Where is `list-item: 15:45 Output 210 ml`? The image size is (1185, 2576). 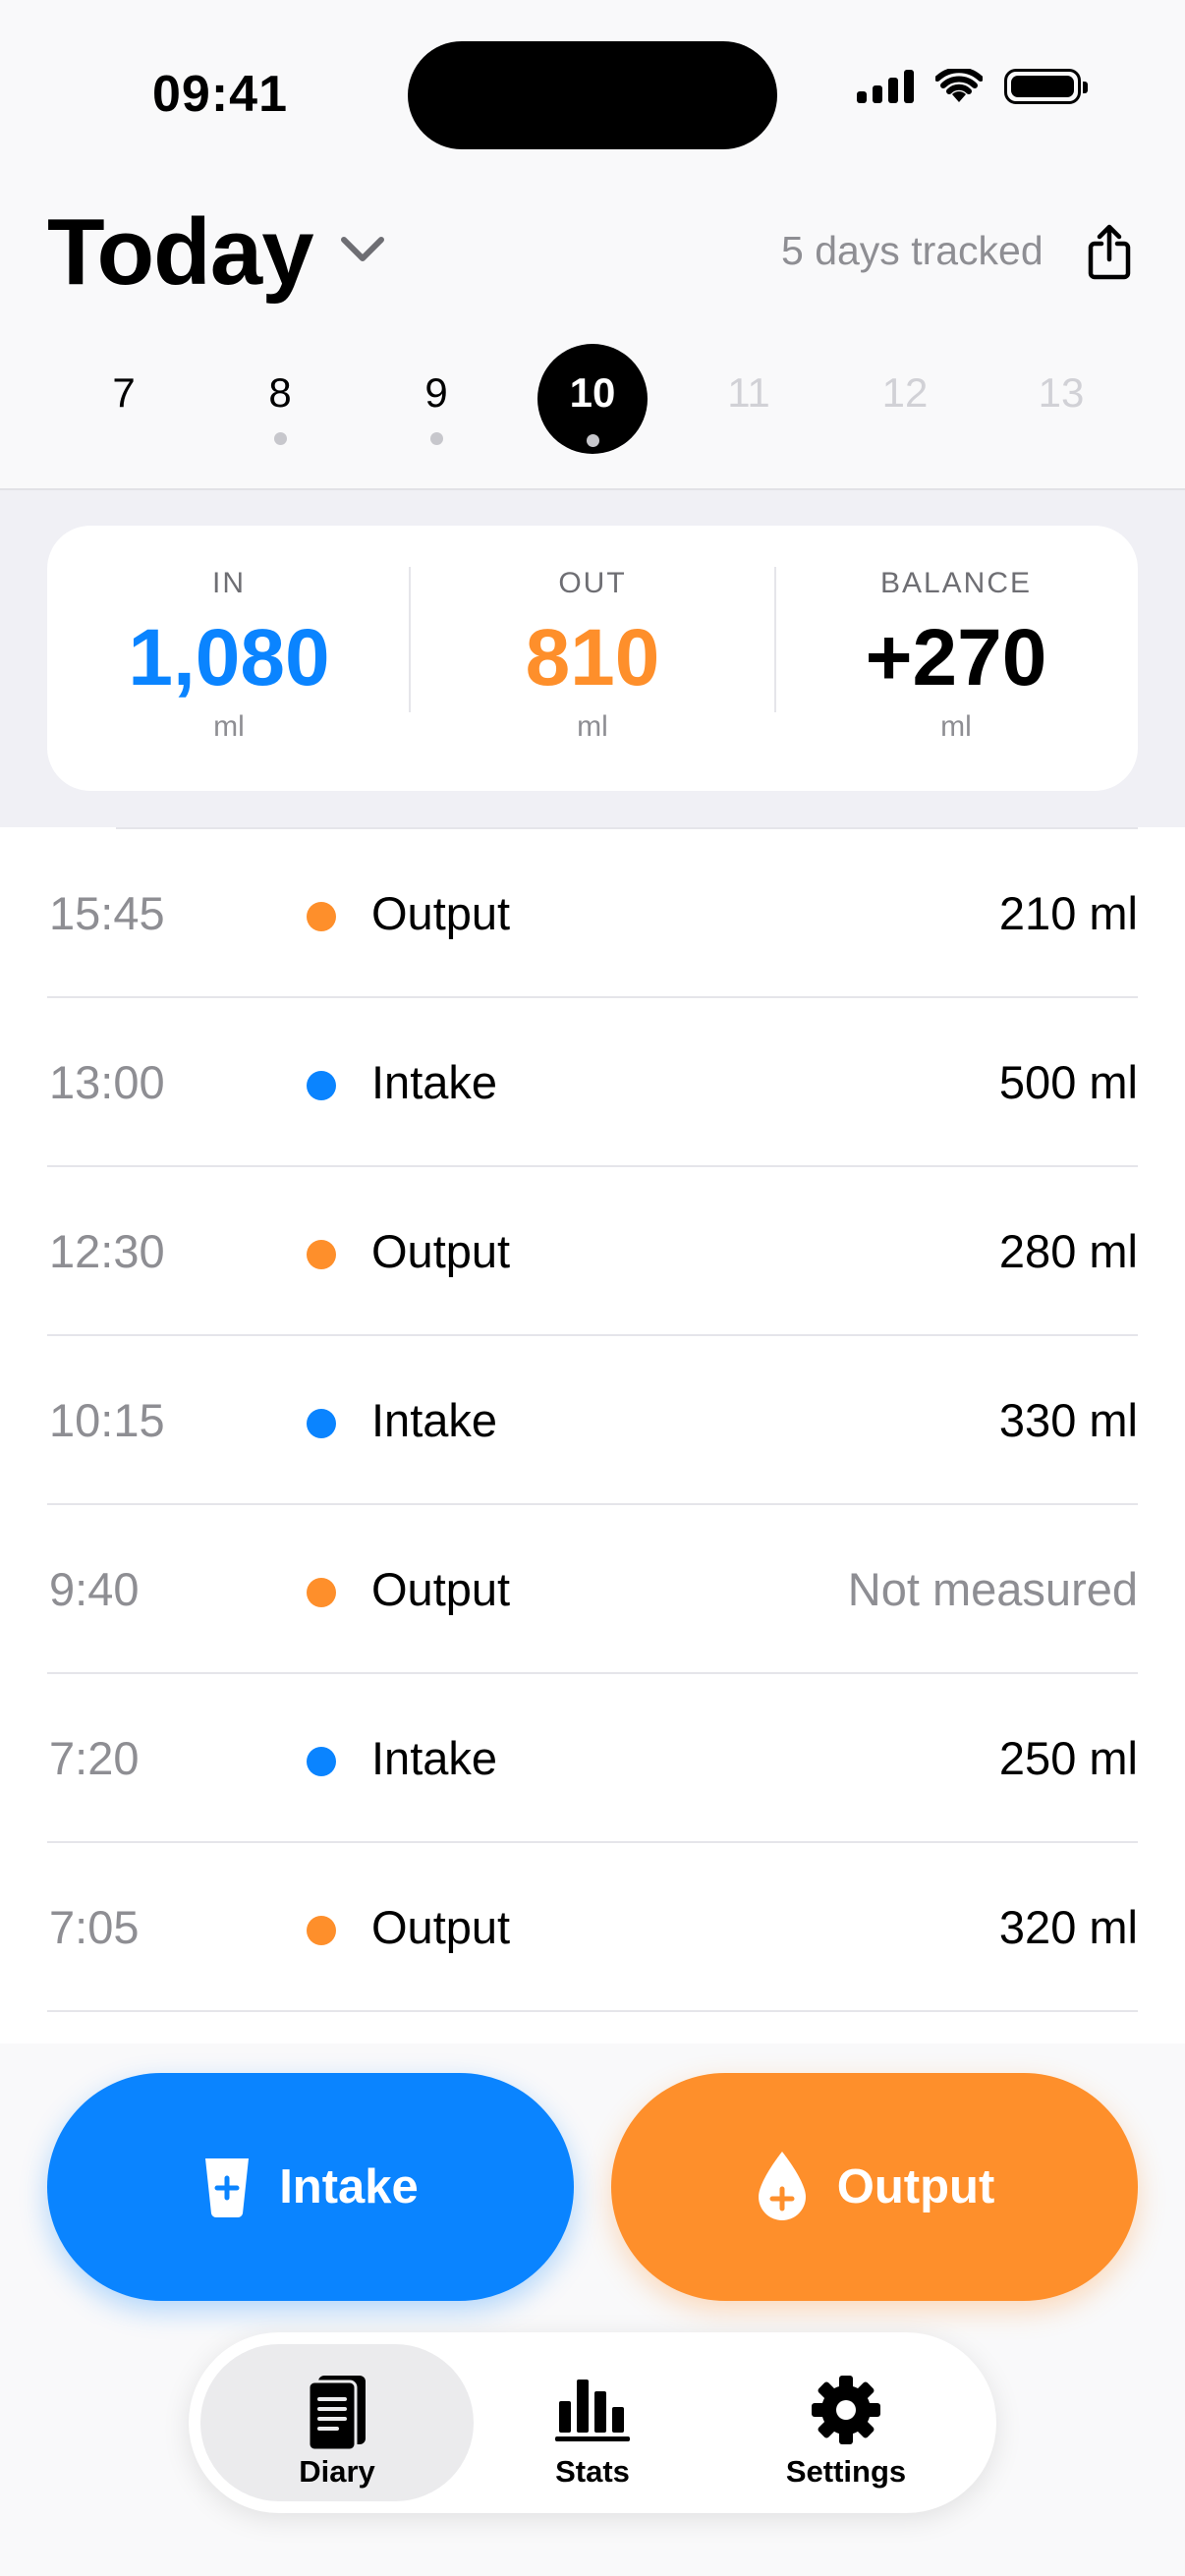 list-item: 15:45 Output 210 ml is located at coordinates (592, 912).